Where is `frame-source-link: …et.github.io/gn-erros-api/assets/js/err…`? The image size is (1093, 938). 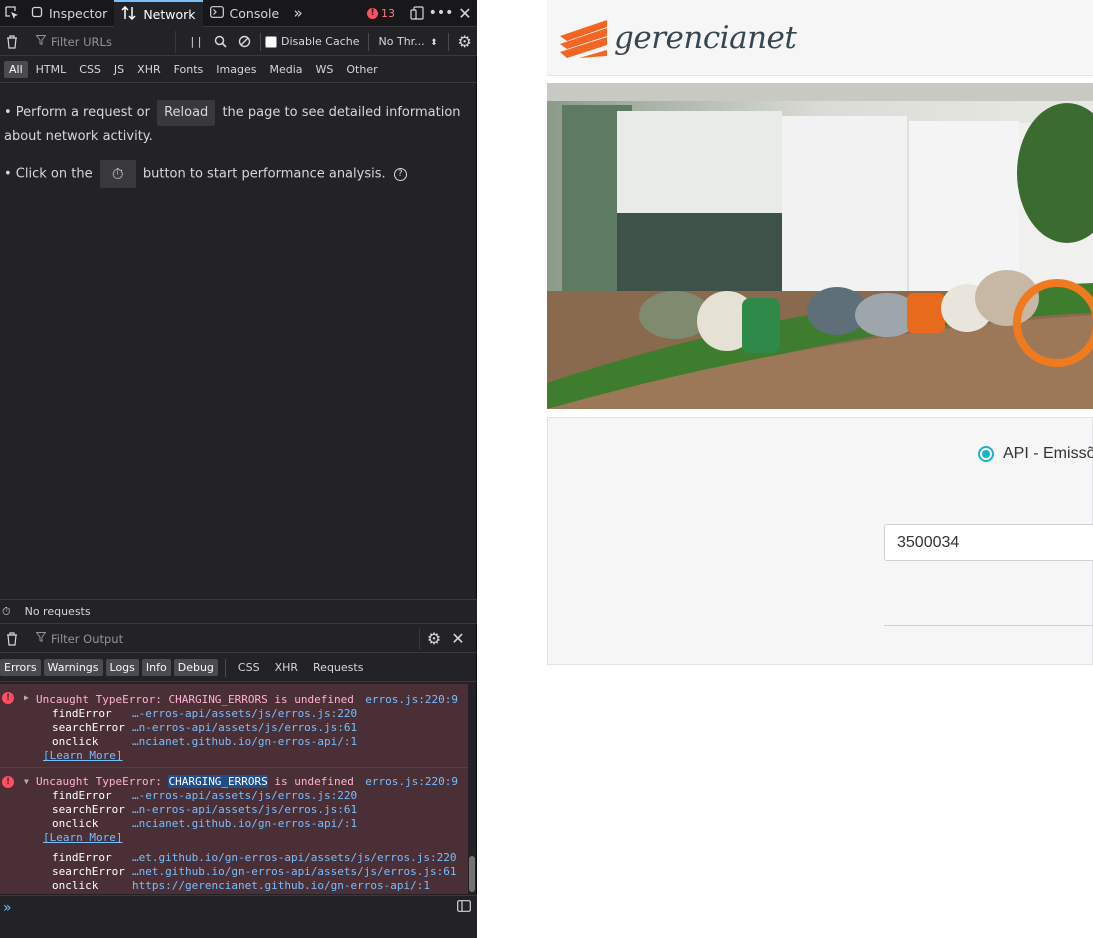 frame-source-link: …et.github.io/gn-erros-api/assets/js/err… is located at coordinates (294, 858).